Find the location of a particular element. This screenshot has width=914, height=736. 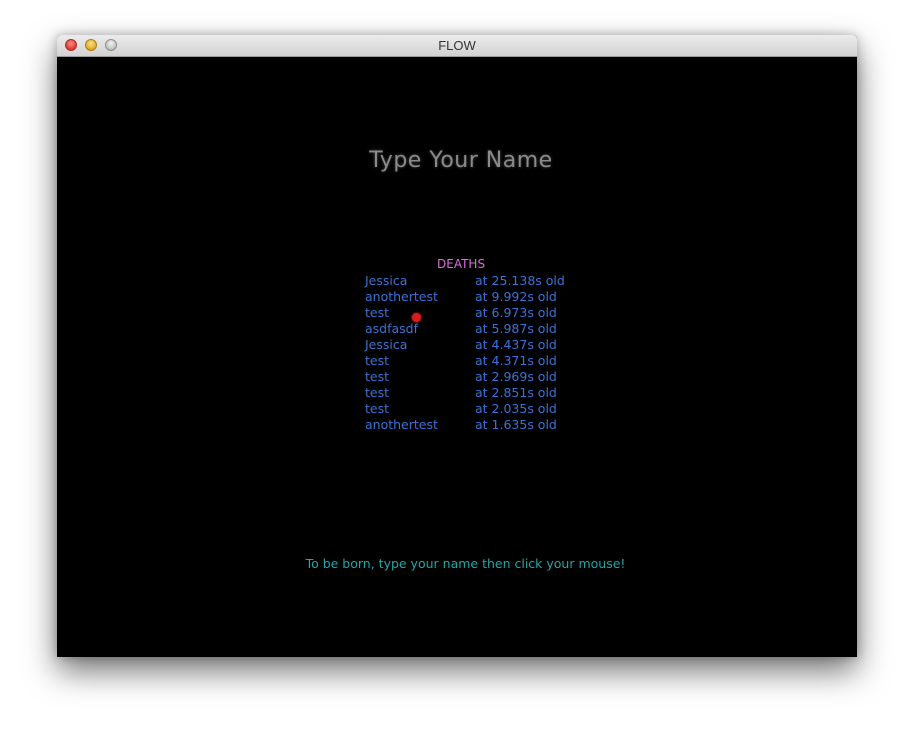

death-entry: anothertest at 9.992s old is located at coordinates (465, 297).